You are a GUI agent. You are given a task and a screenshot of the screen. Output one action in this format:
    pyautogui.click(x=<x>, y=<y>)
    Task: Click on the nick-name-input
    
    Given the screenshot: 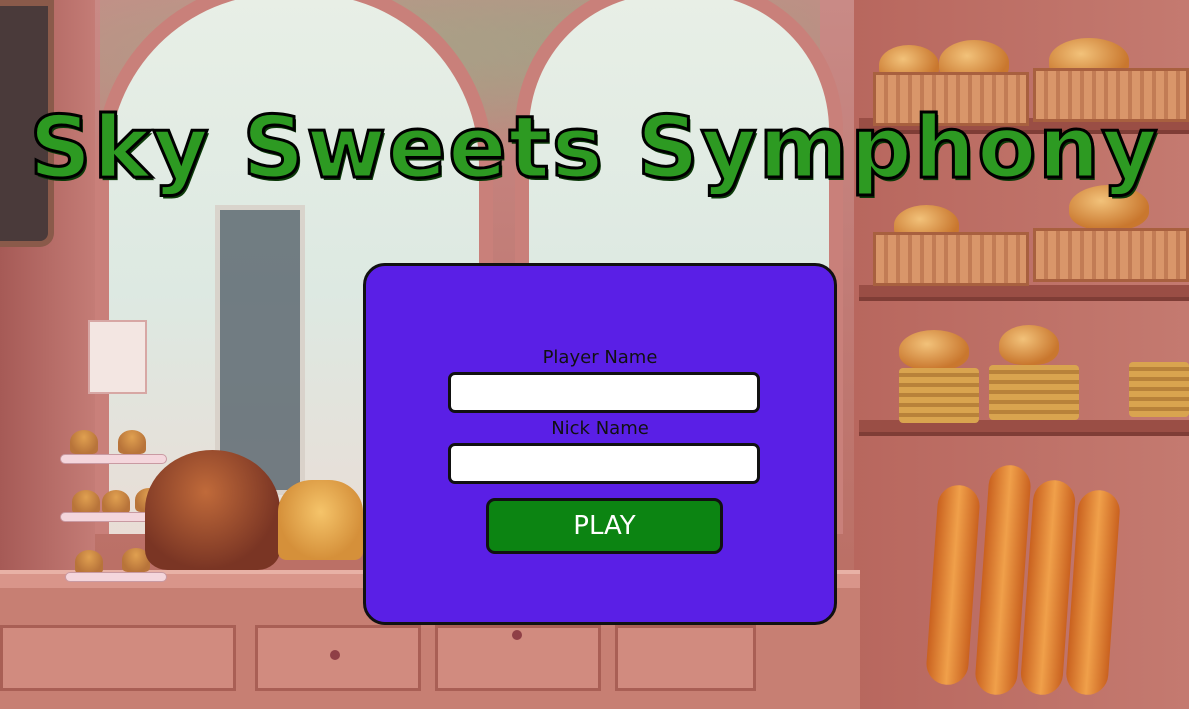 What is the action you would take?
    pyautogui.click(x=604, y=463)
    